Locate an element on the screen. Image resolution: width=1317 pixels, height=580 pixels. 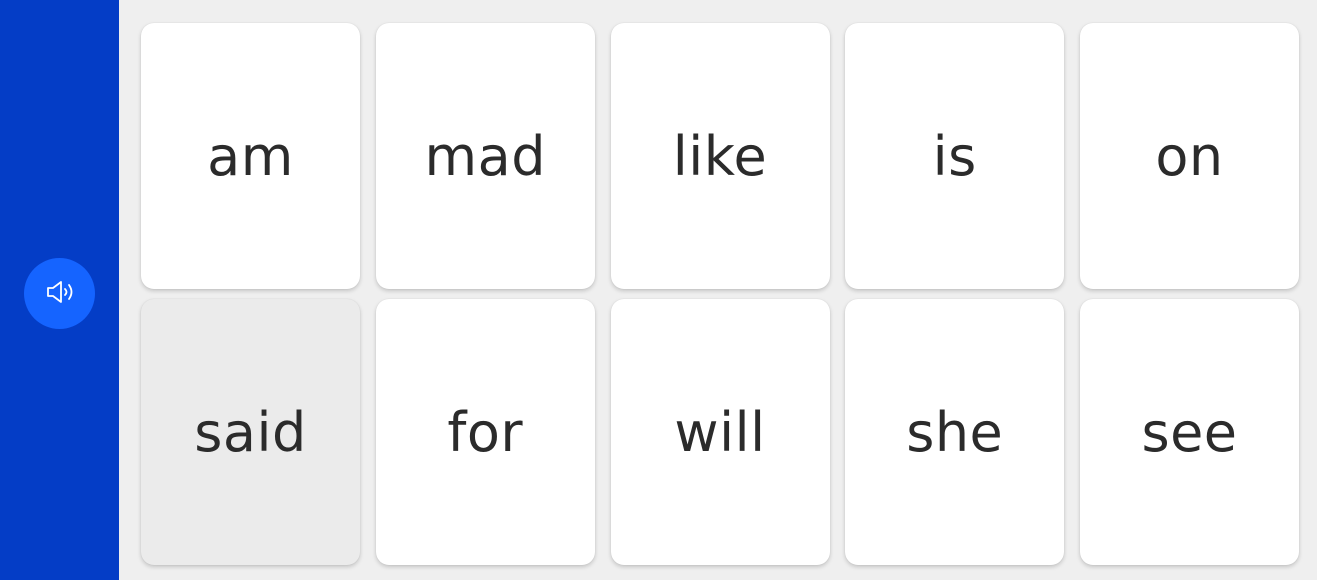
word-card: said is located at coordinates (250, 432).